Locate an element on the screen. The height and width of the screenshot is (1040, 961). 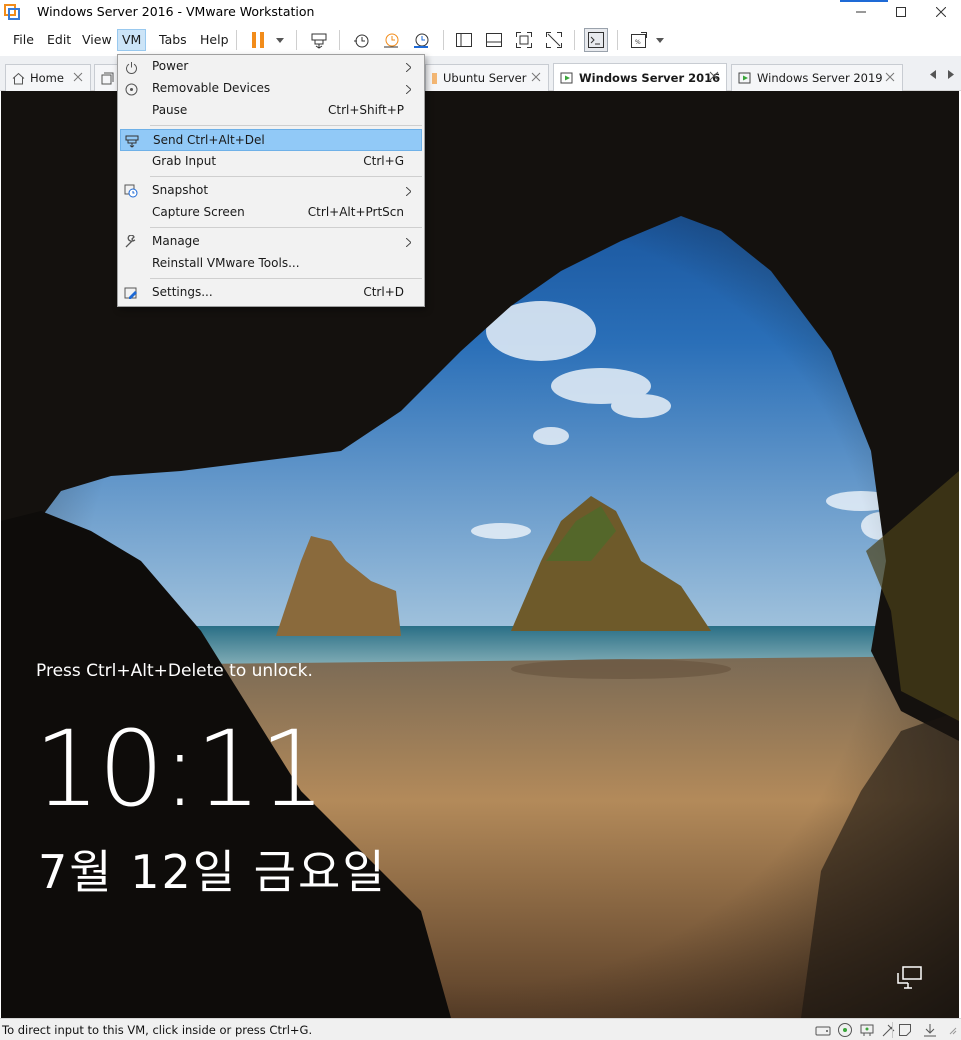
snapshot-manager-icon is located at coordinates (421, 40).